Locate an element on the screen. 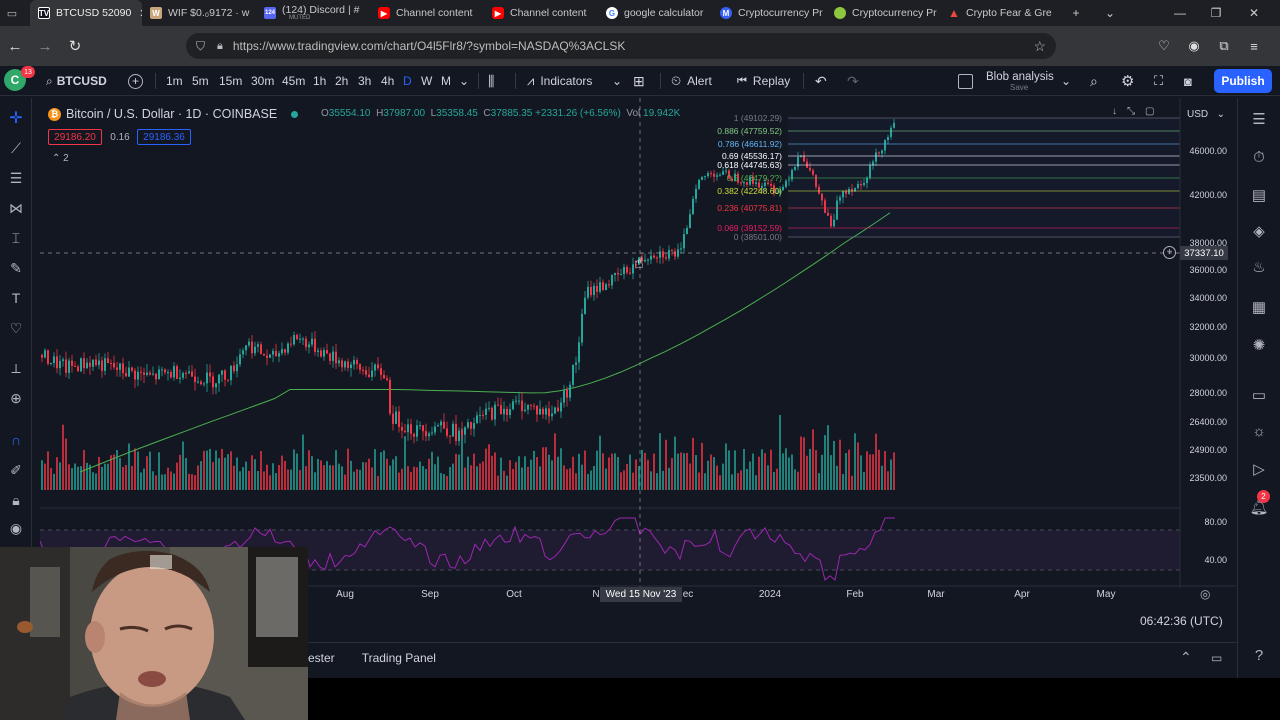 This screenshot has width=1280, height=720. quick-search-icon: ⌕ is located at coordinates (1094, 81).